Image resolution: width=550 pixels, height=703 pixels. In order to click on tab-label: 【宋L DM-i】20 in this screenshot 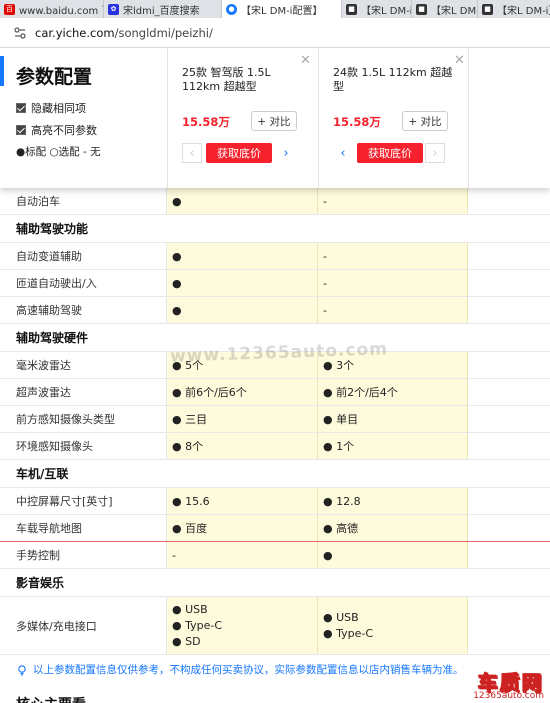, I will do `click(523, 11)`.